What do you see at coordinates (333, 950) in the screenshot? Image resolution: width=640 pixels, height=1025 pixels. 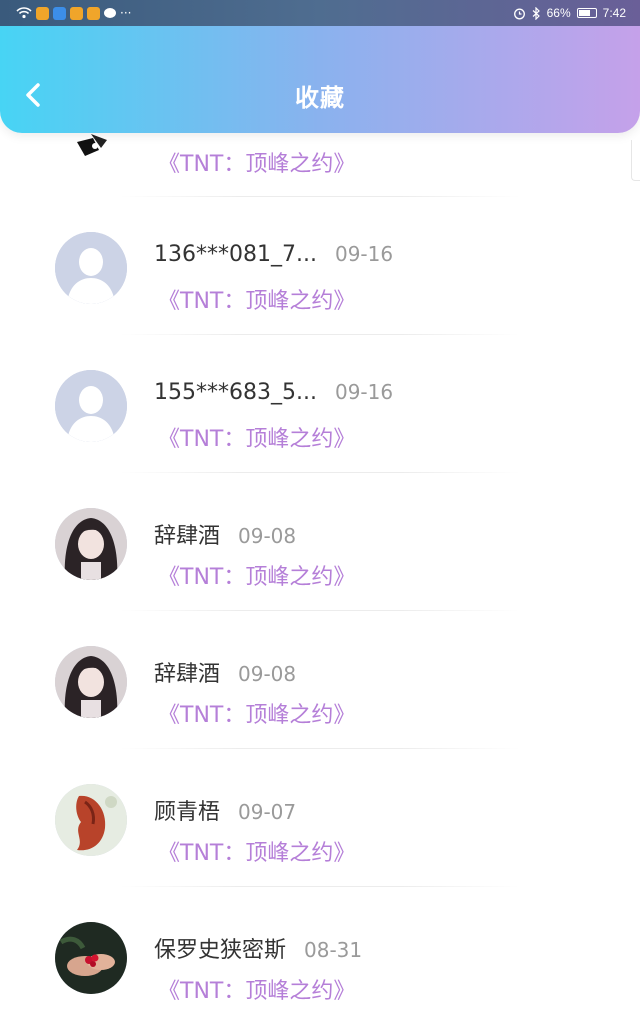 I see `date: 08-31` at bounding box center [333, 950].